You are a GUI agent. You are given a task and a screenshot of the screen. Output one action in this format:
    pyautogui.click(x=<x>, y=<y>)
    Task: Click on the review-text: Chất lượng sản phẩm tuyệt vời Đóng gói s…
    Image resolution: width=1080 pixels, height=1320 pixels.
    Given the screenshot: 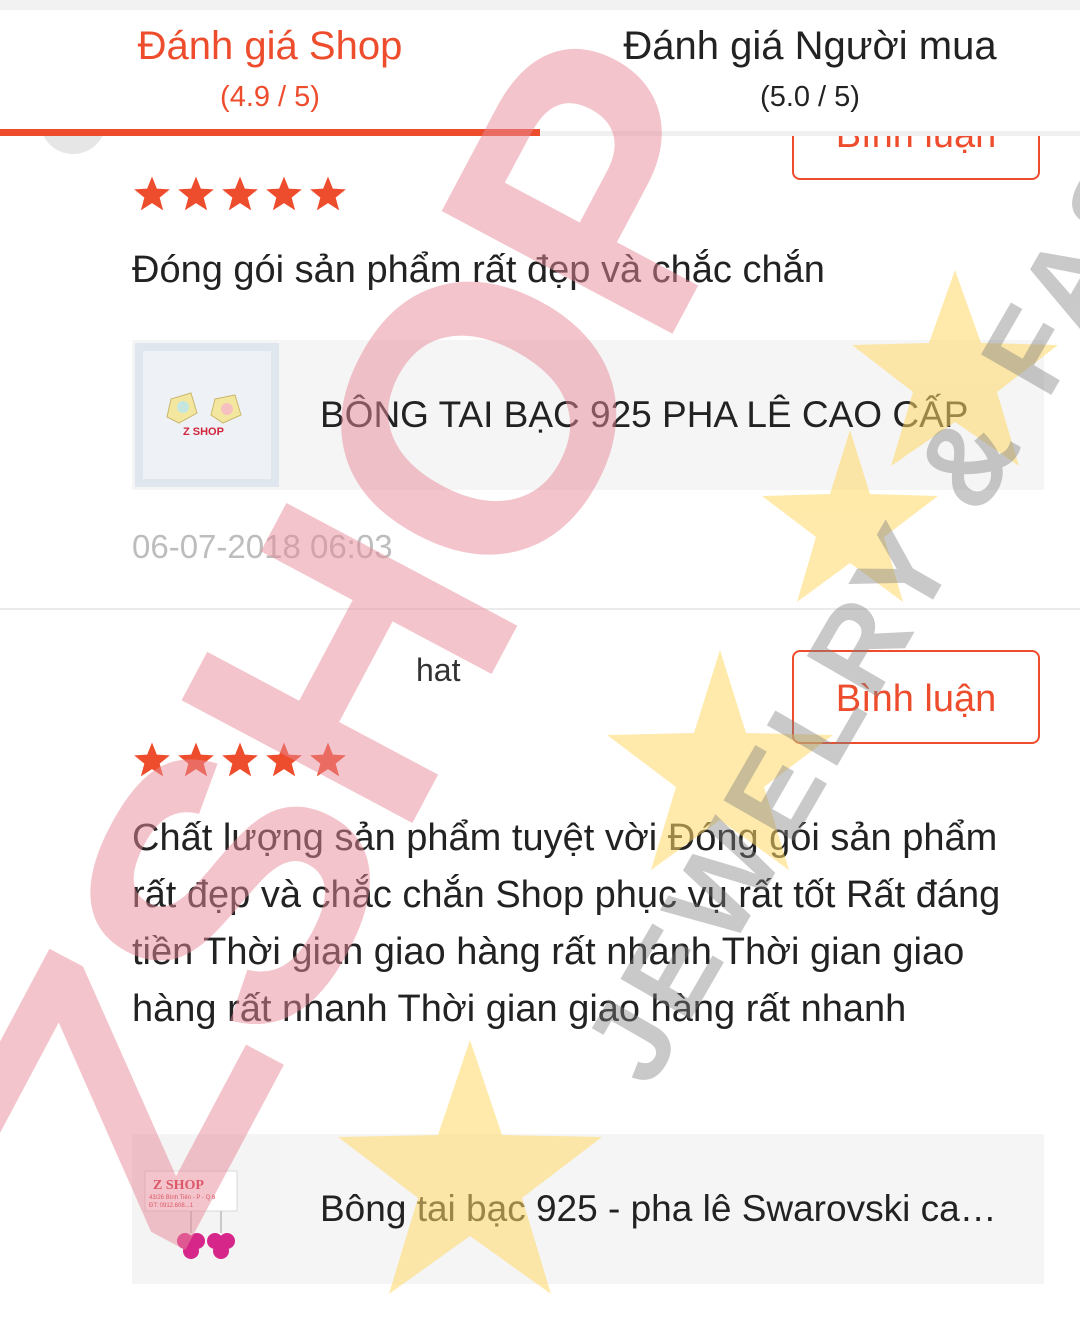 What is the action you would take?
    pyautogui.click(x=566, y=923)
    